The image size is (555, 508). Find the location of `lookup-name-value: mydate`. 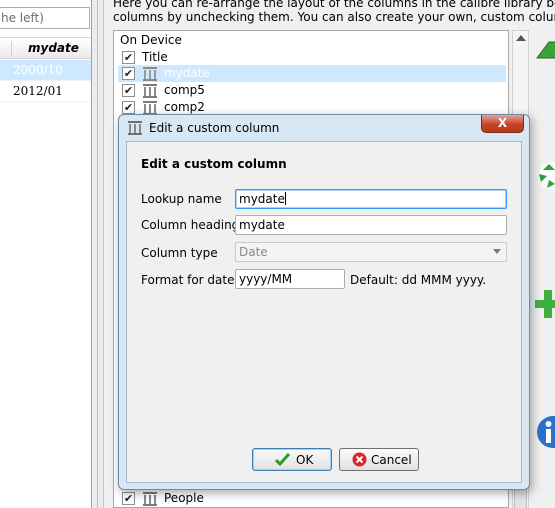

lookup-name-value: mydate is located at coordinates (262, 199).